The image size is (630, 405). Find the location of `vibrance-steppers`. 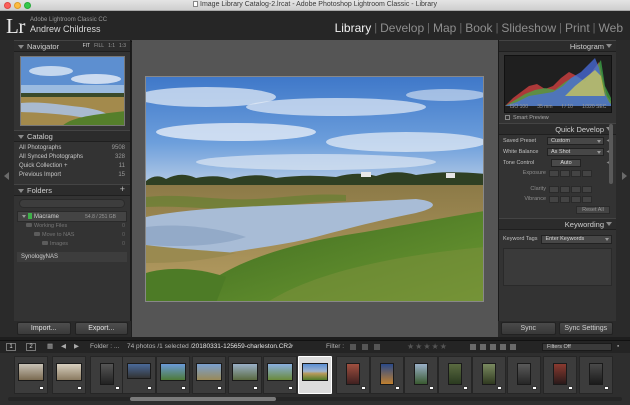

vibrance-steppers is located at coordinates (570, 199).